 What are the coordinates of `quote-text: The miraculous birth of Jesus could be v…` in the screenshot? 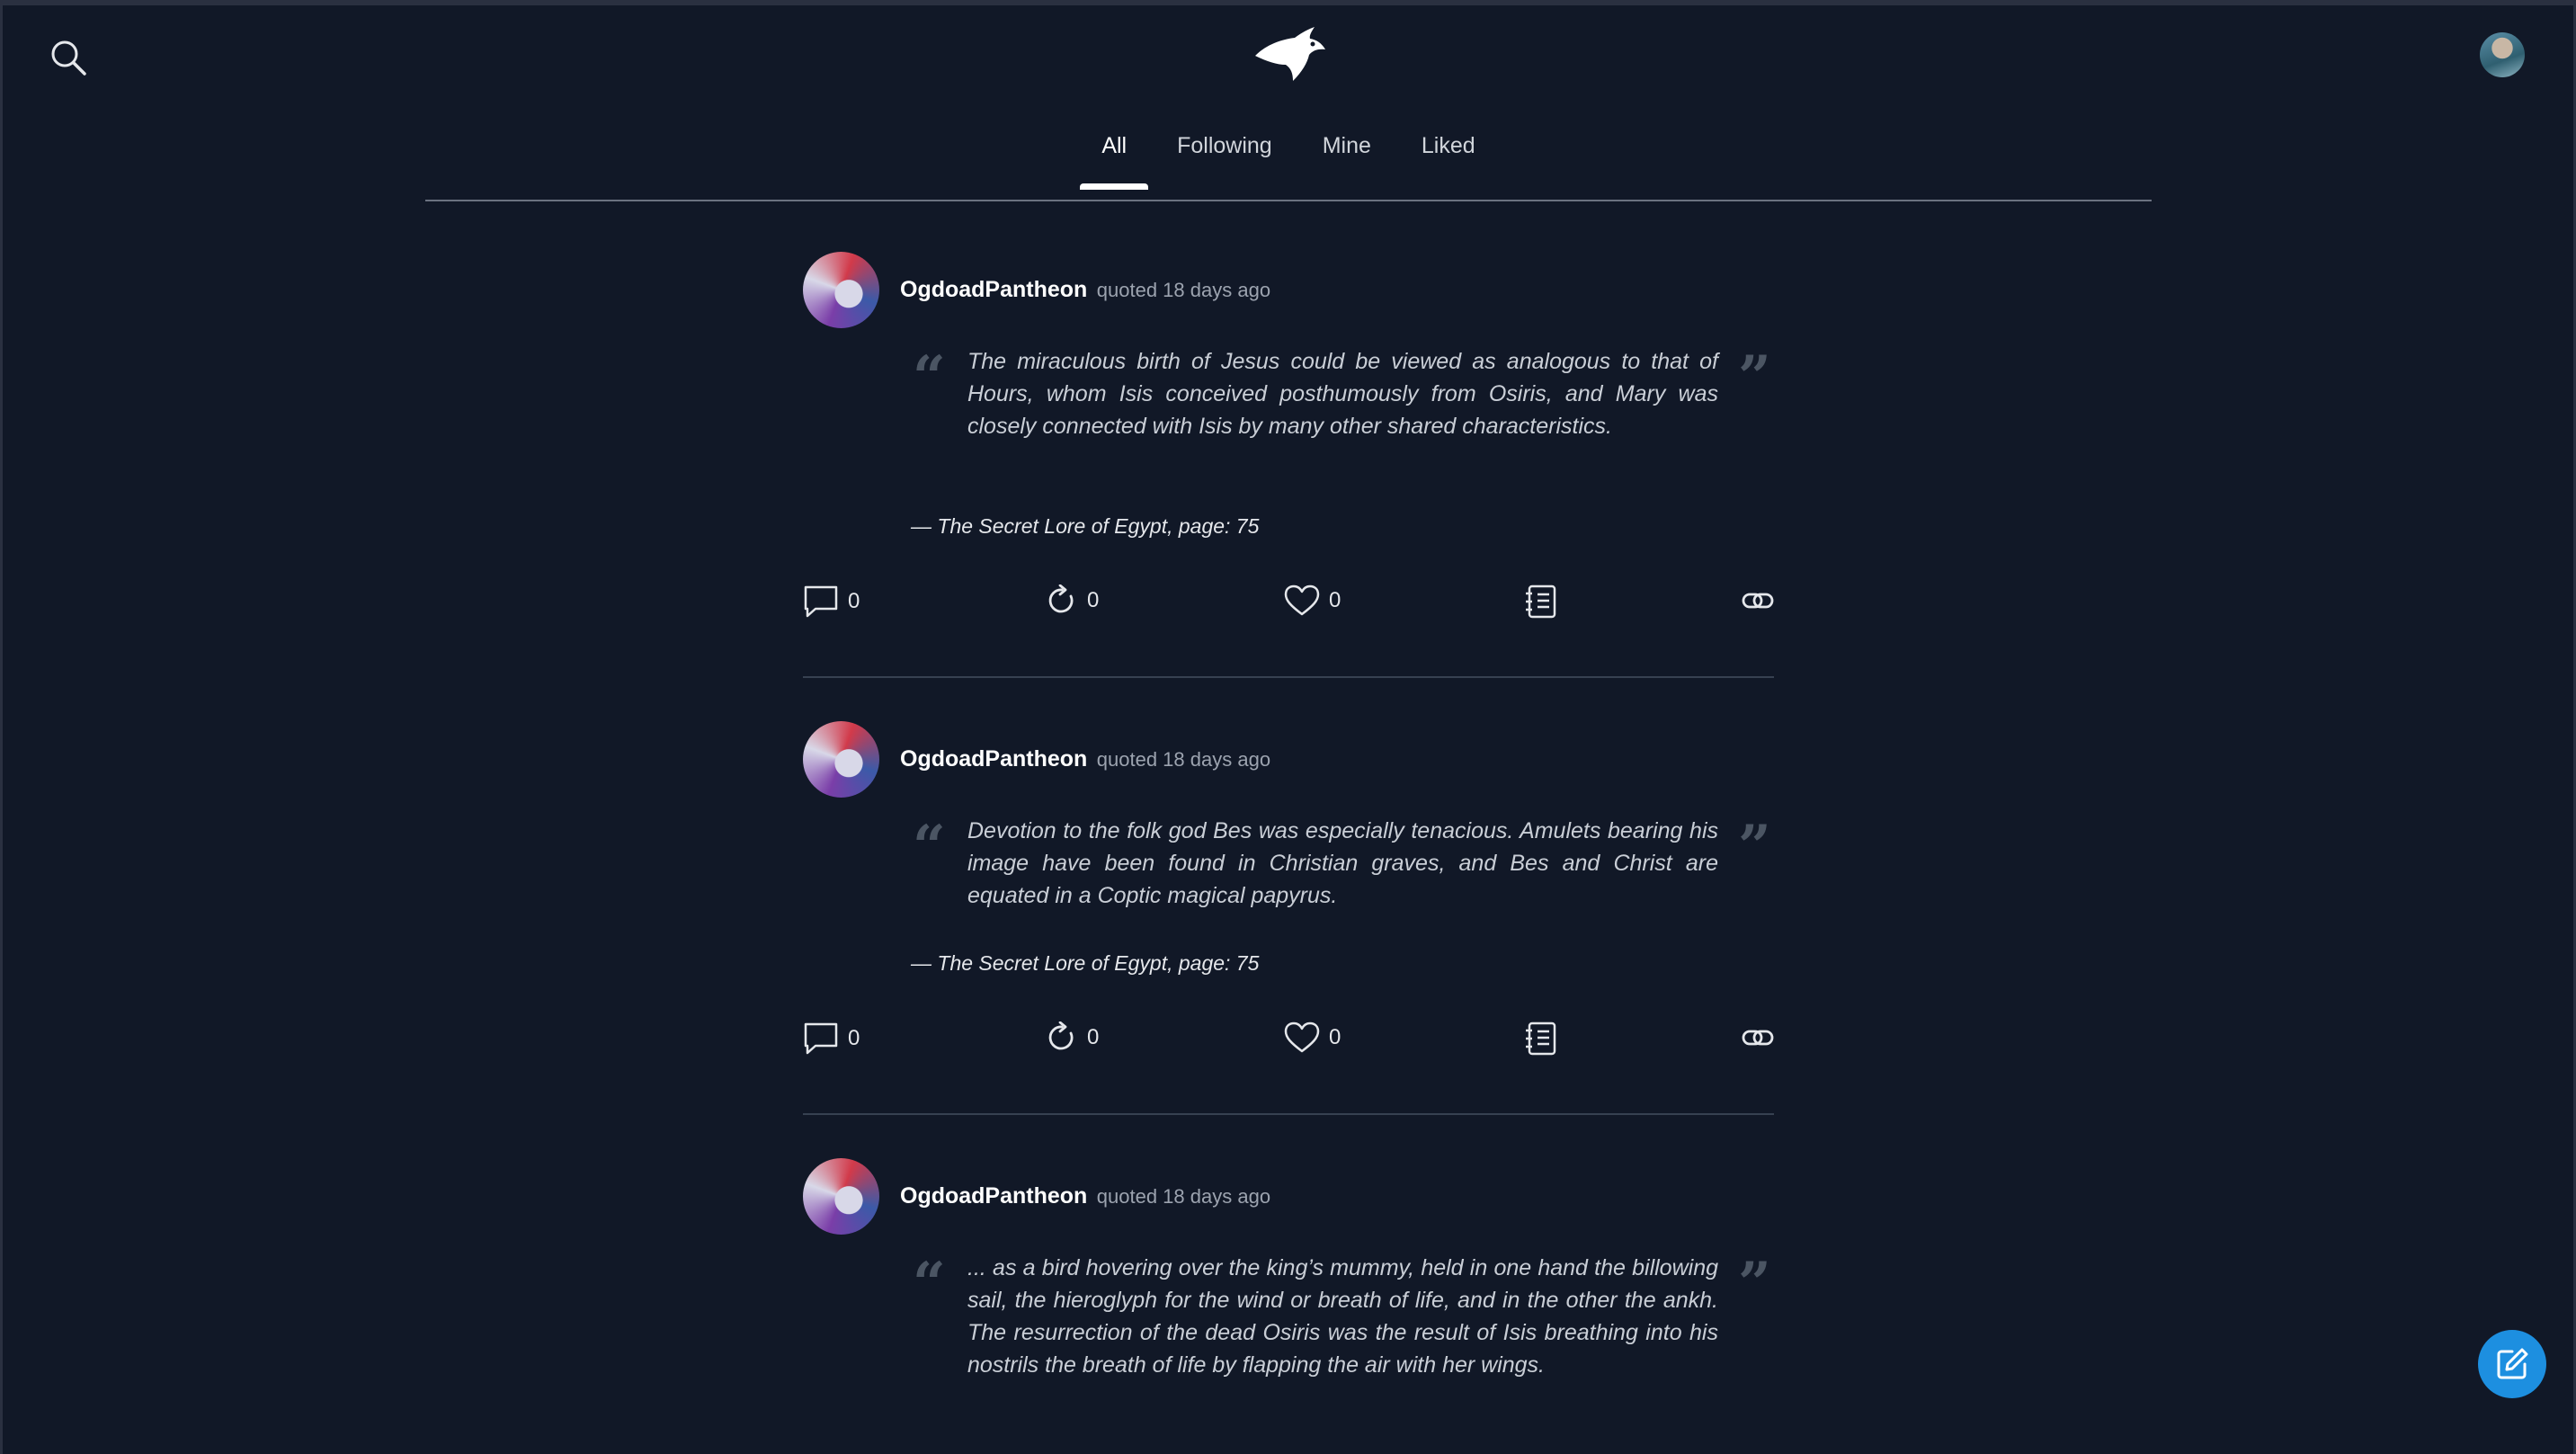 It's located at (1343, 394).